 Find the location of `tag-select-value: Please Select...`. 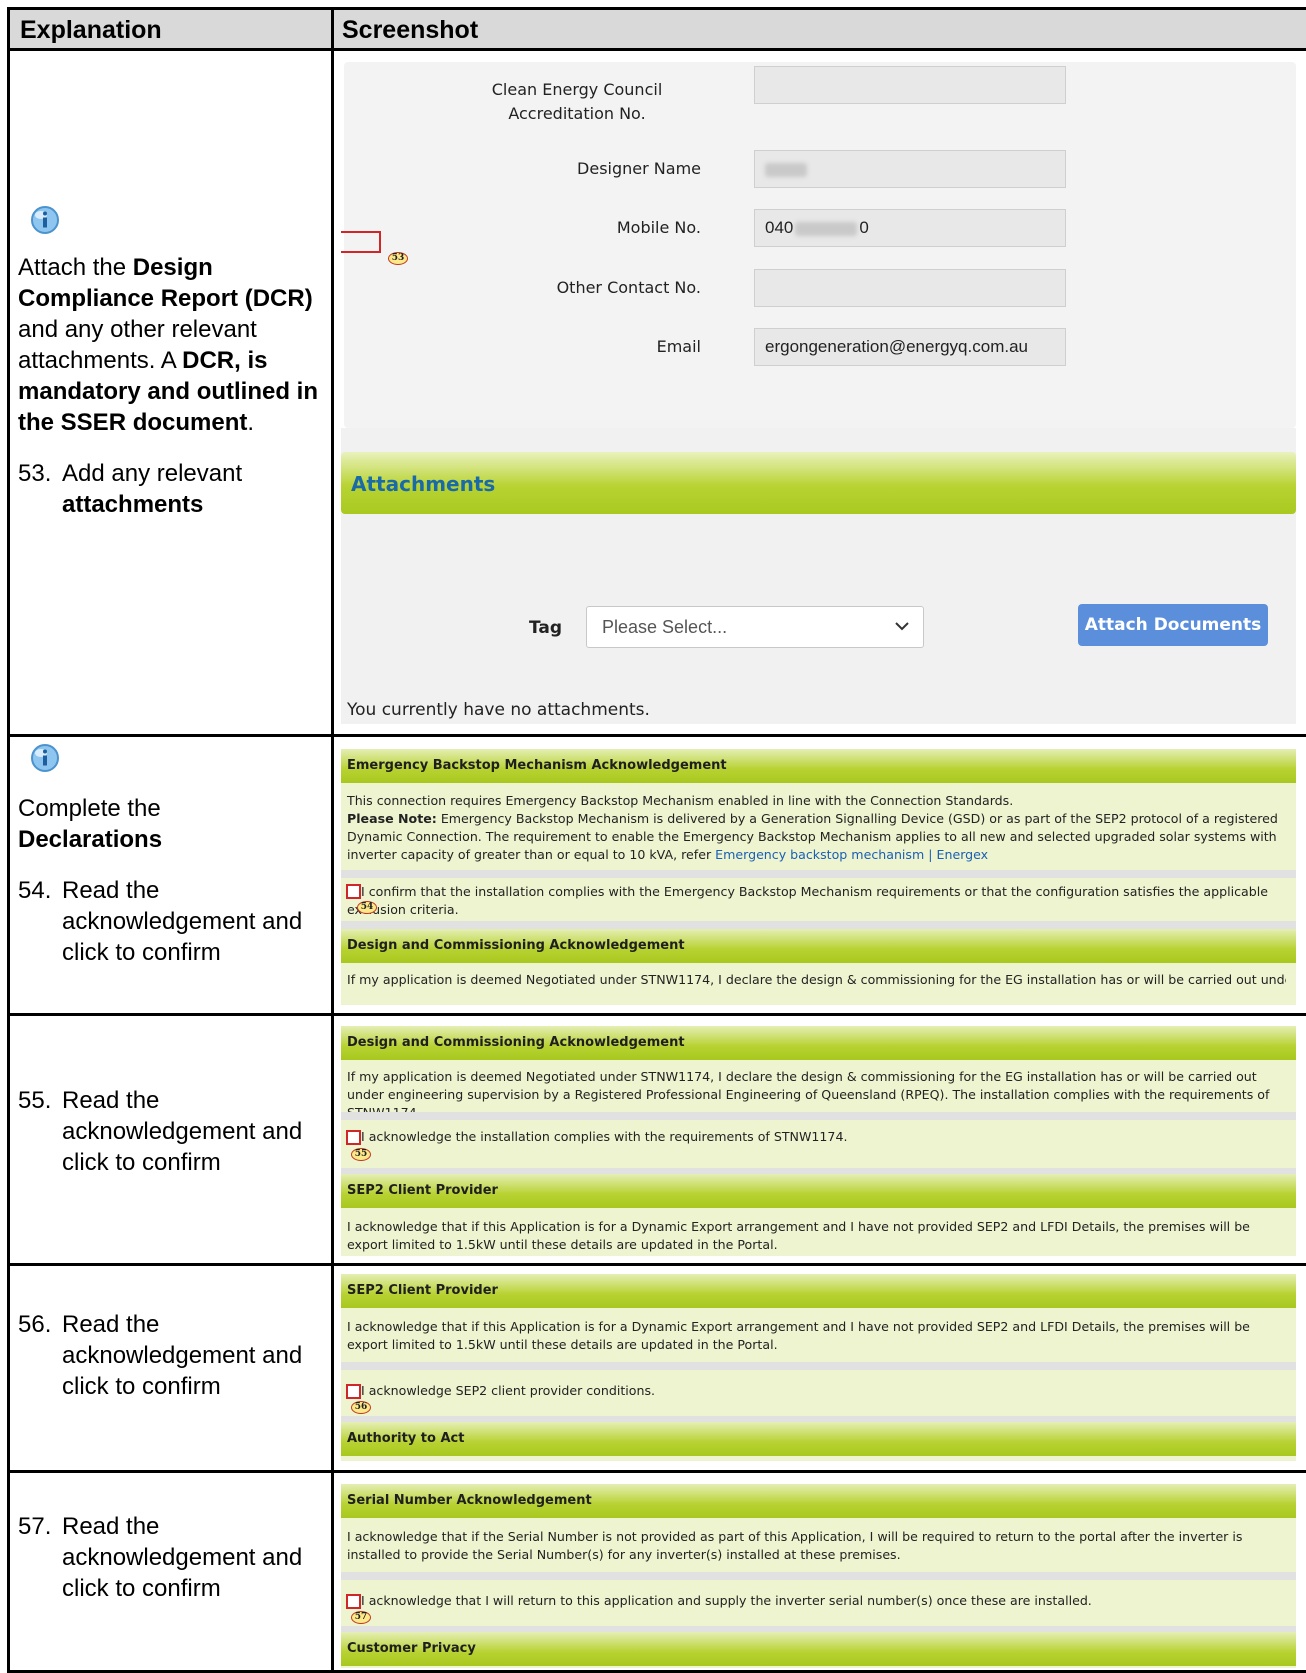

tag-select-value: Please Select... is located at coordinates (665, 627).